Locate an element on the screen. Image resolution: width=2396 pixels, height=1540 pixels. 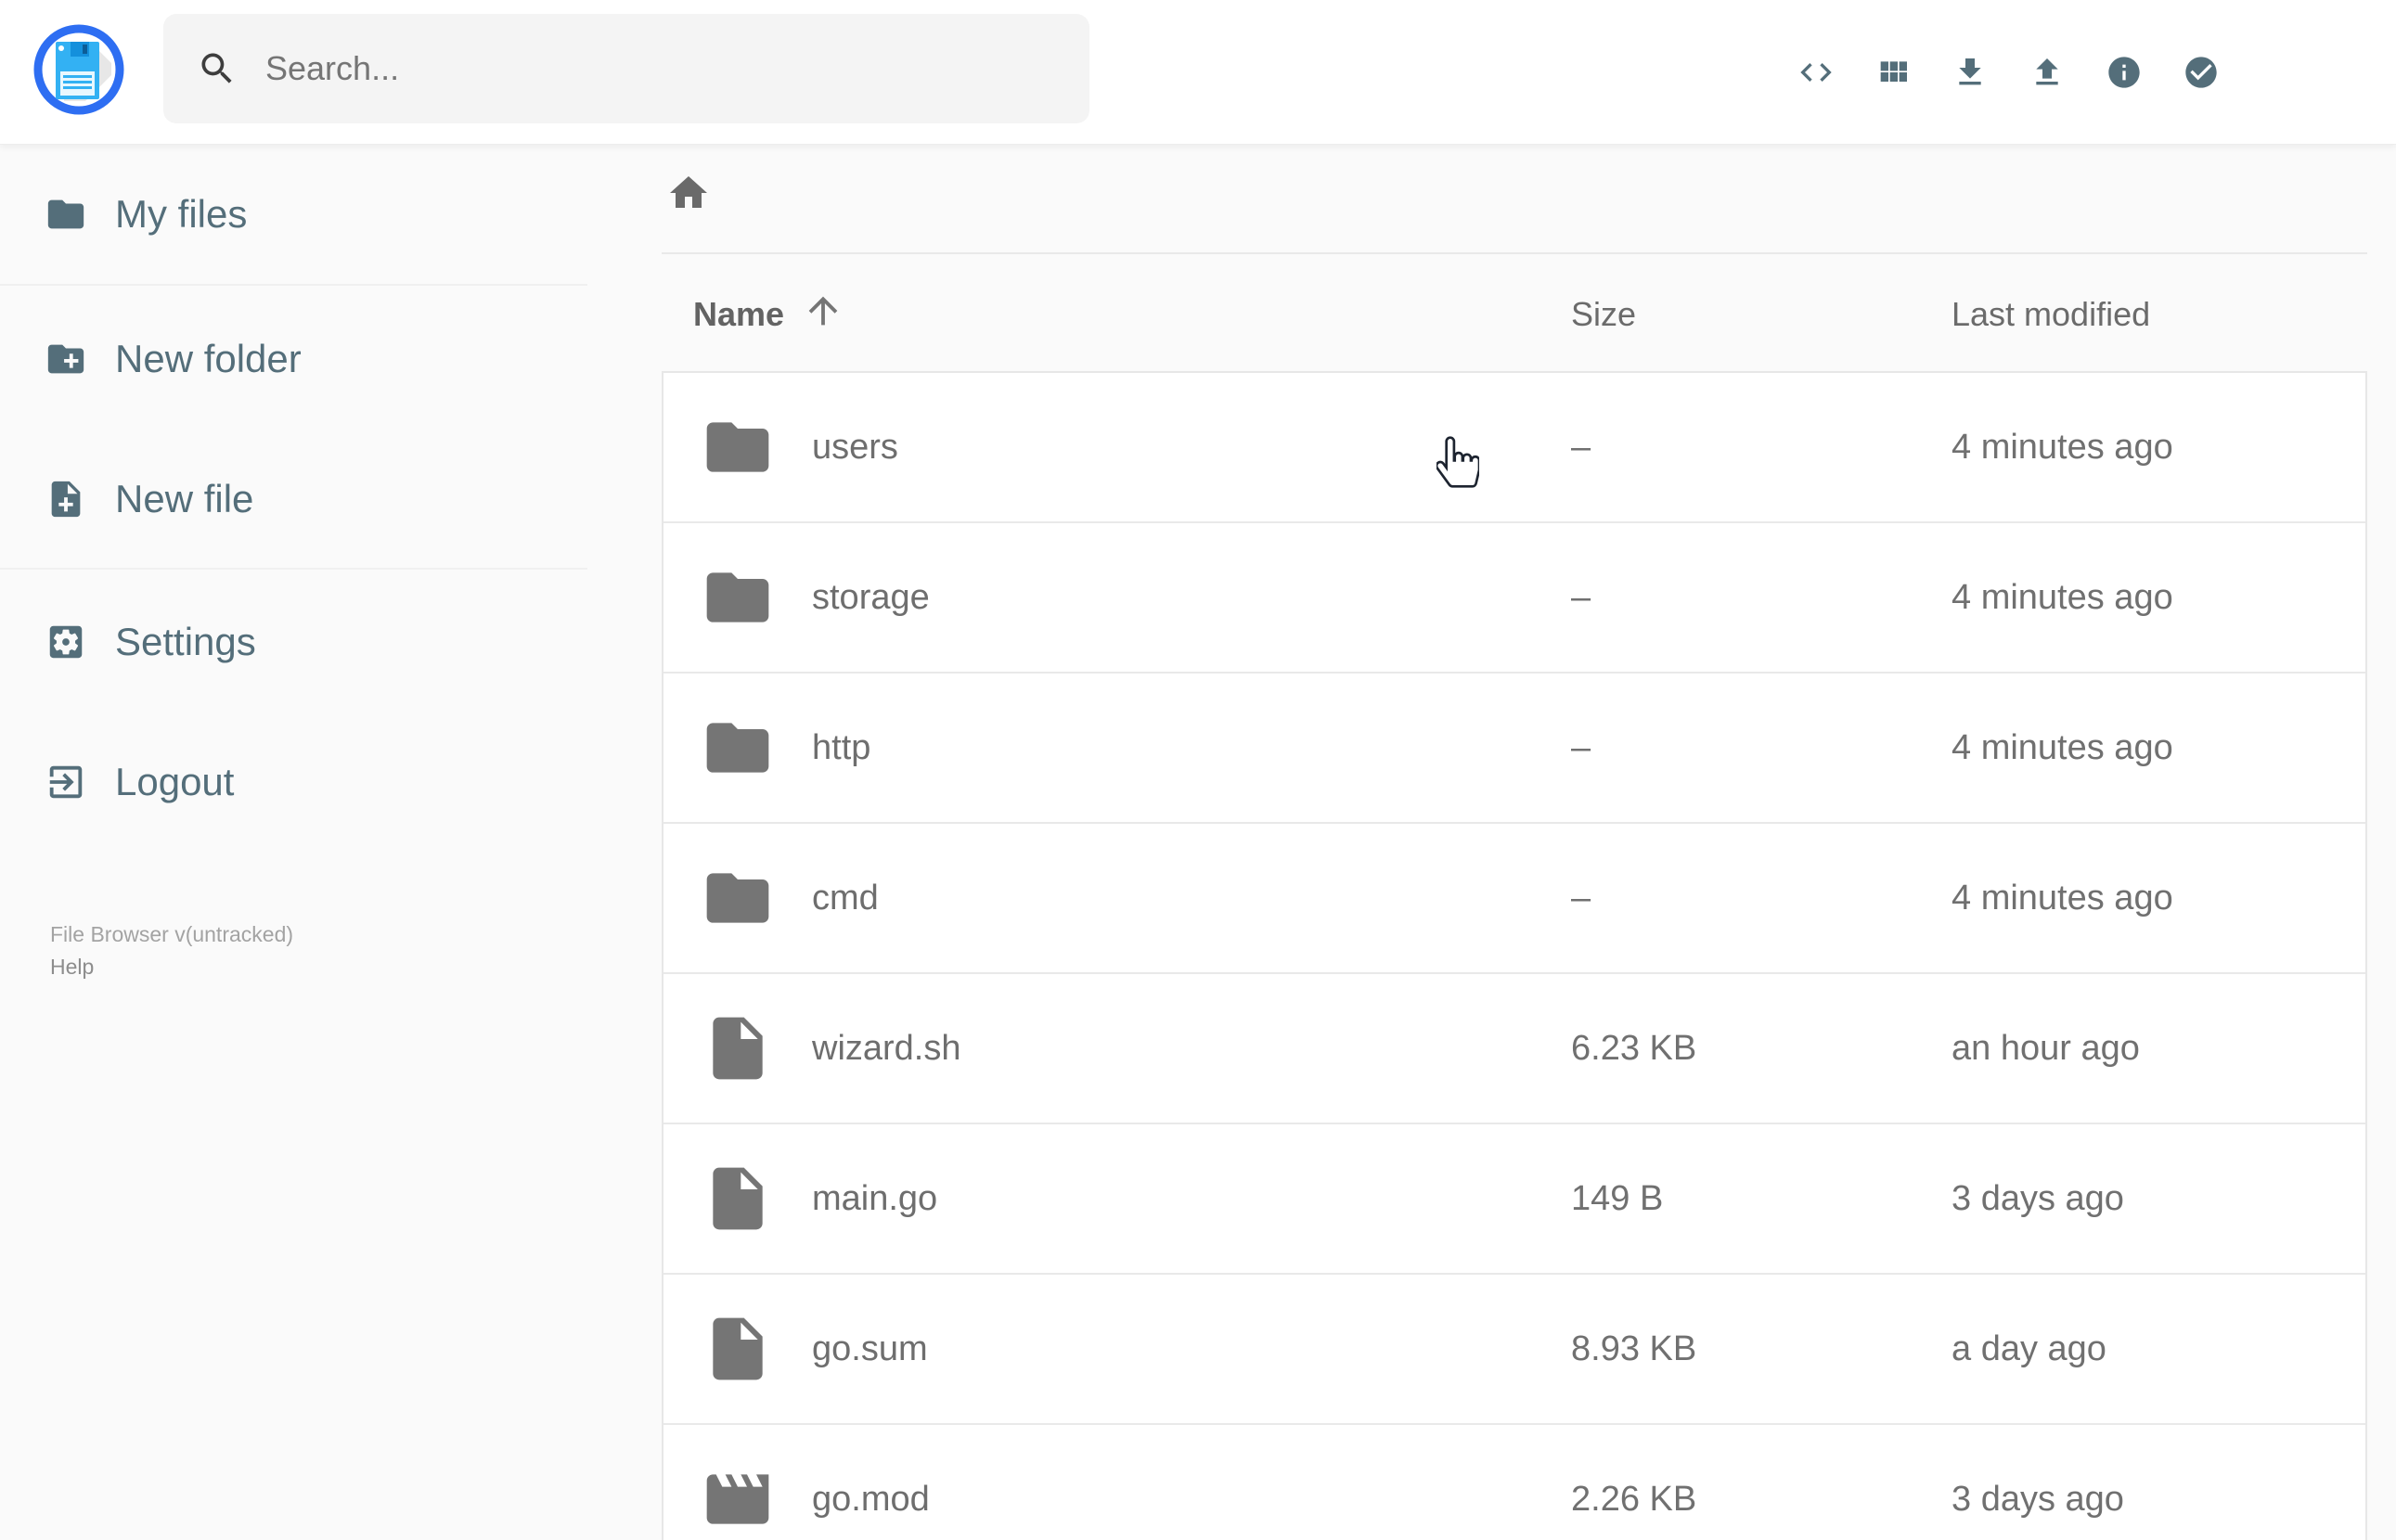
search-input is located at coordinates (637, 68).